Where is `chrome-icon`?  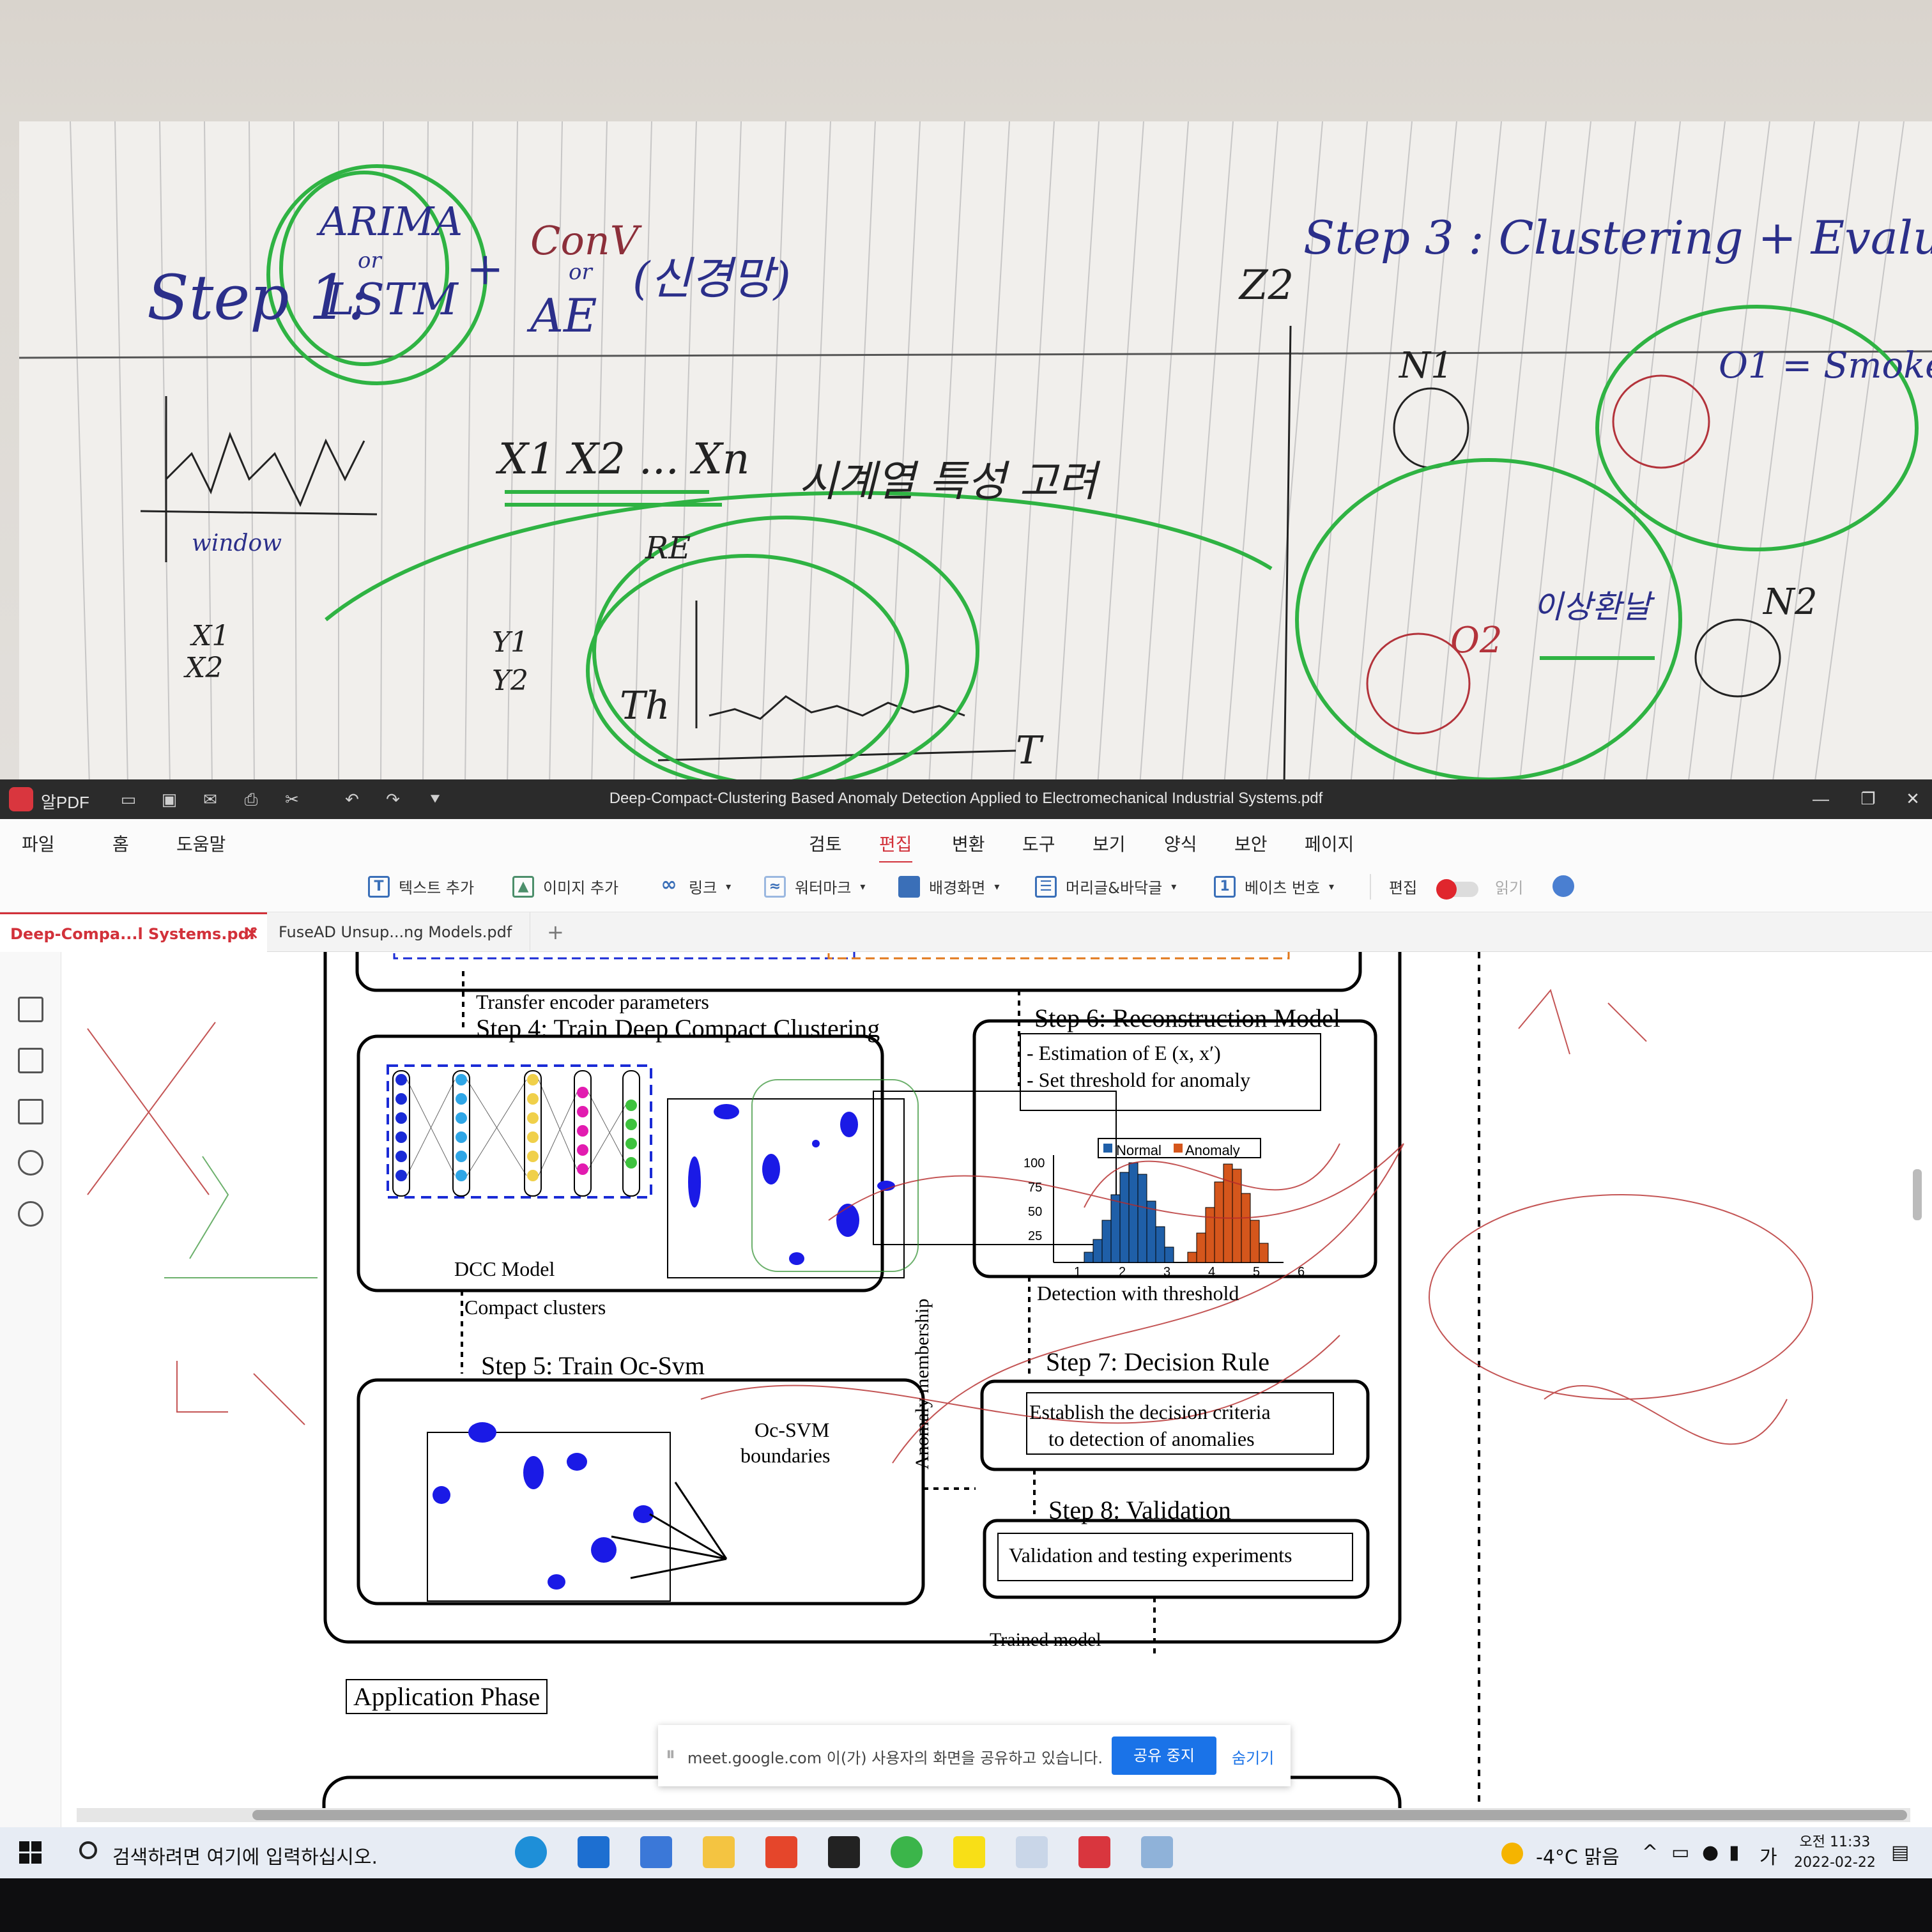
chrome-icon is located at coordinates (907, 1852).